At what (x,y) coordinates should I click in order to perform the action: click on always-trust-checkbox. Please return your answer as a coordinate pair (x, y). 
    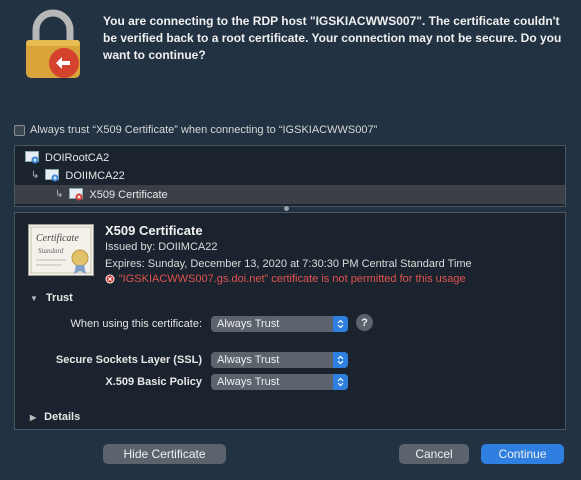
    Looking at the image, I should click on (19, 130).